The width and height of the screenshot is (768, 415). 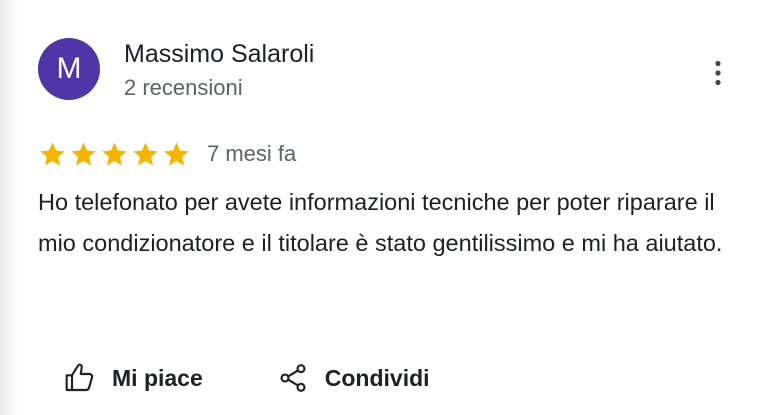 What do you see at coordinates (377, 377) in the screenshot?
I see `share-label: Condividi` at bounding box center [377, 377].